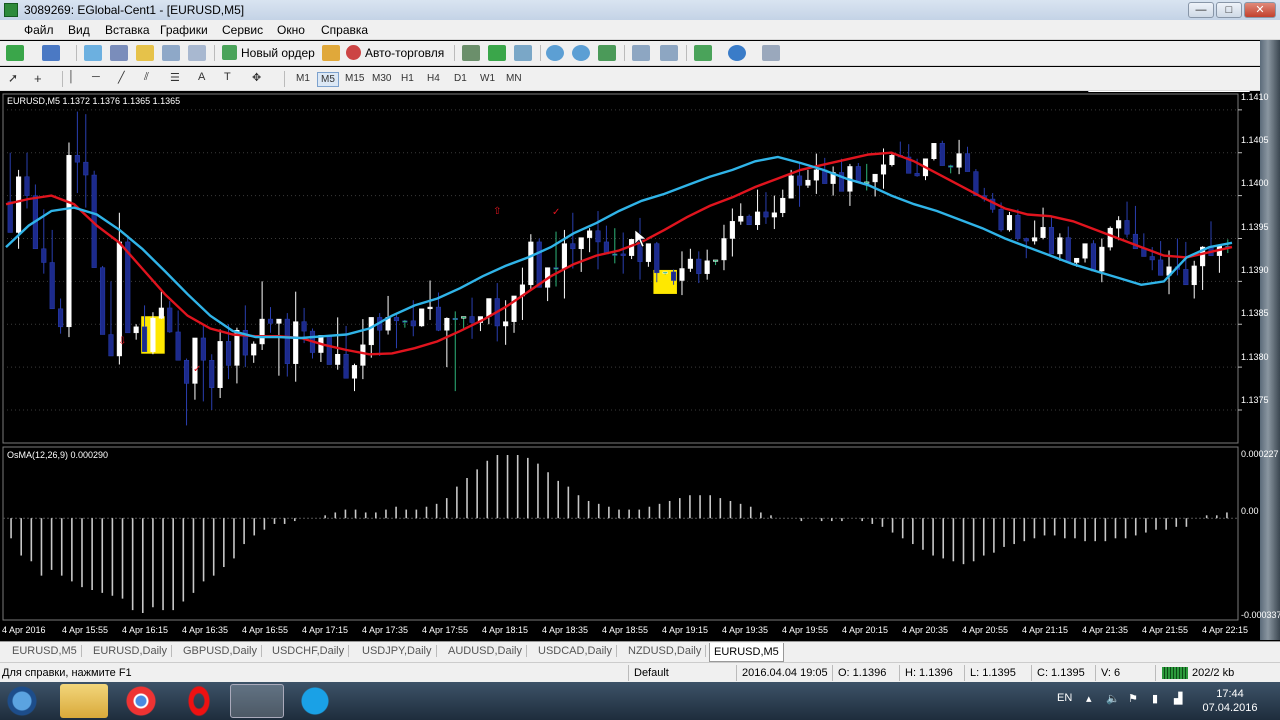 The height and width of the screenshot is (720, 1280). What do you see at coordinates (171, 53) in the screenshot?
I see `terminal-icon` at bounding box center [171, 53].